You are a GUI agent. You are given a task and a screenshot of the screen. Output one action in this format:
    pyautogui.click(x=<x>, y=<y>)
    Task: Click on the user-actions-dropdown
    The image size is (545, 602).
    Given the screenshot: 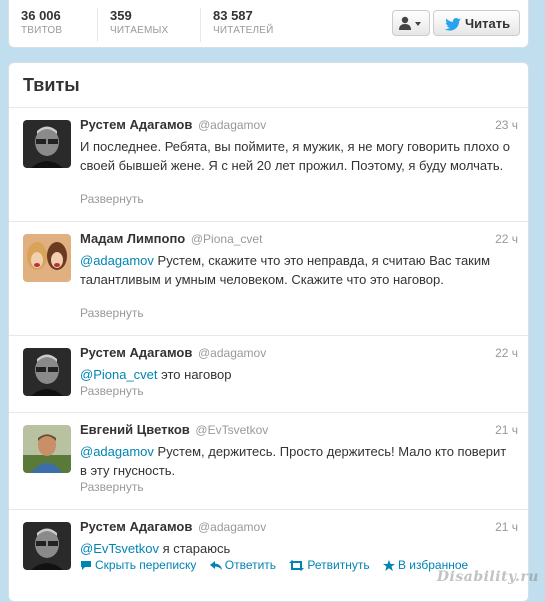 What is the action you would take?
    pyautogui.click(x=411, y=23)
    